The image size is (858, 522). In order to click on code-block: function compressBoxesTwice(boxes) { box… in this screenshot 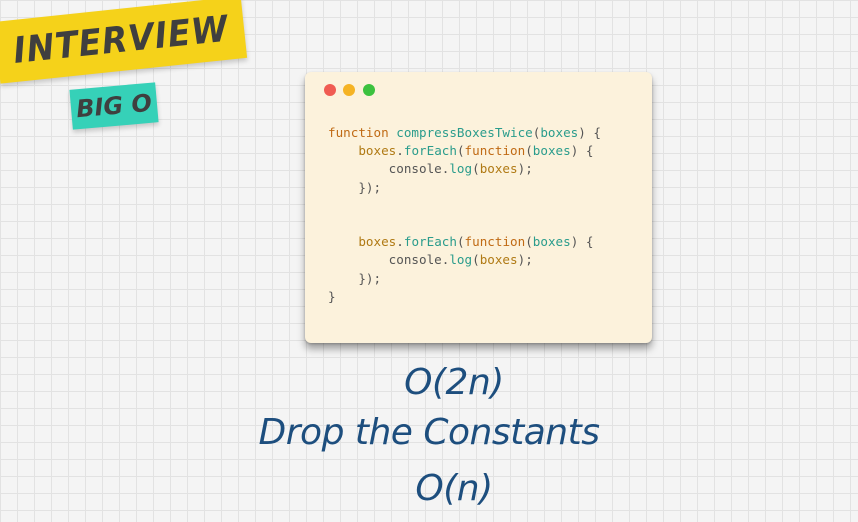, I will do `click(464, 215)`.